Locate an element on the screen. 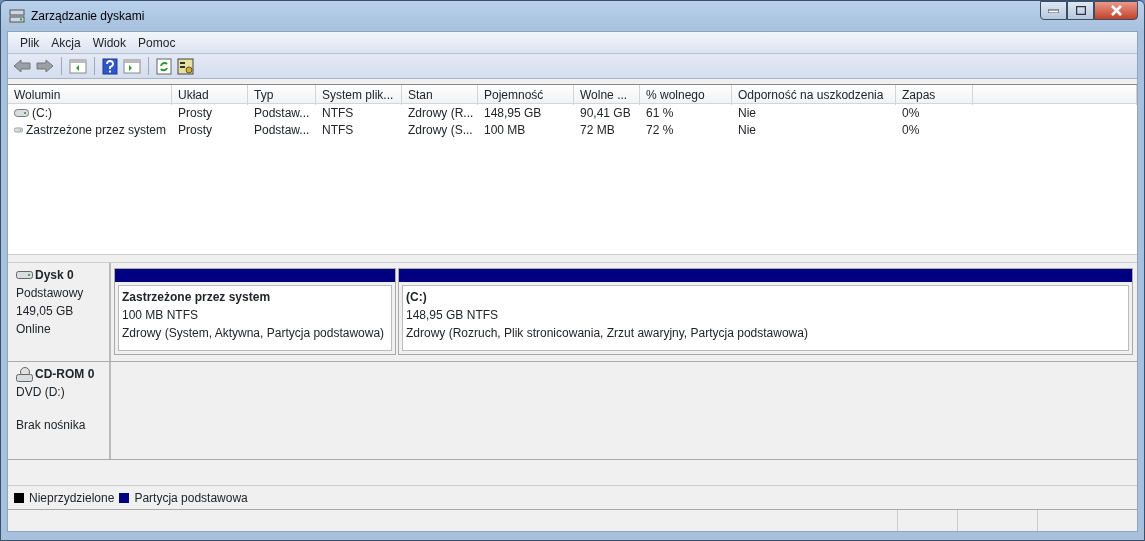 The width and height of the screenshot is (1145, 541). forward-button is located at coordinates (45, 66).